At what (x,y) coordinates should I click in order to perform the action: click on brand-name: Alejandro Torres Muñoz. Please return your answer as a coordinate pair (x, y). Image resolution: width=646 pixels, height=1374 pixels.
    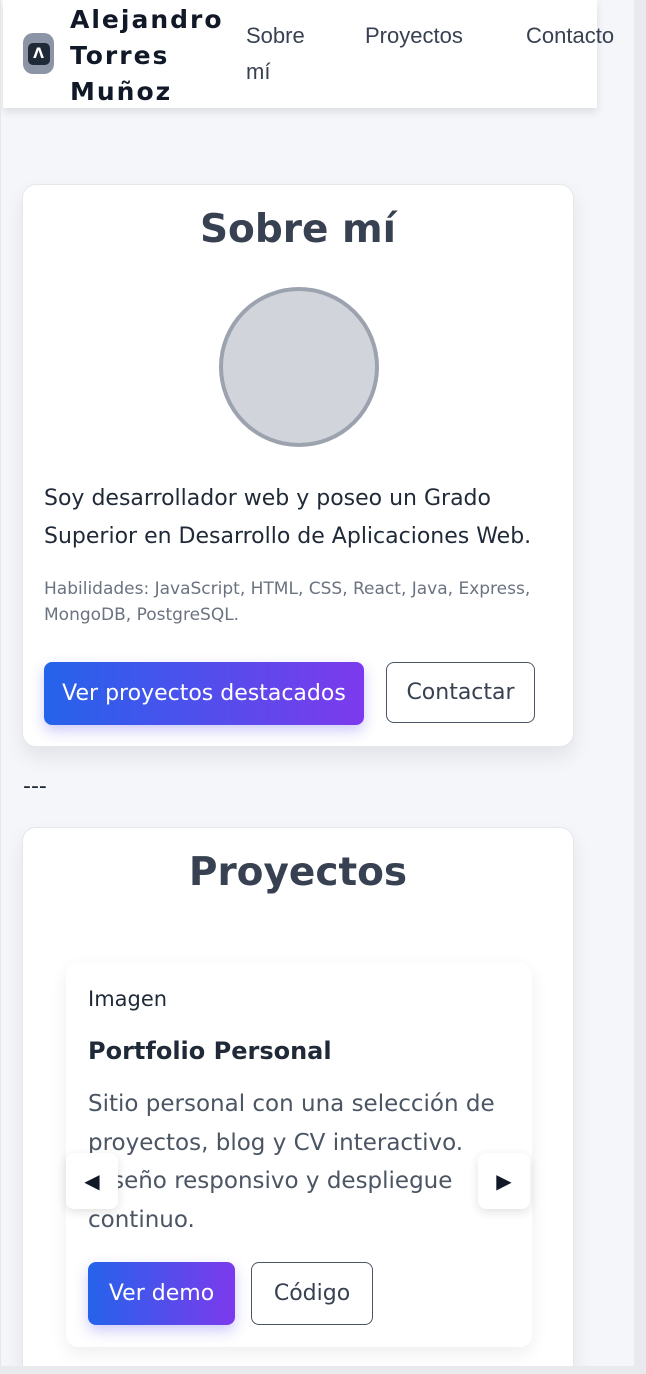
    Looking at the image, I should click on (155, 56).